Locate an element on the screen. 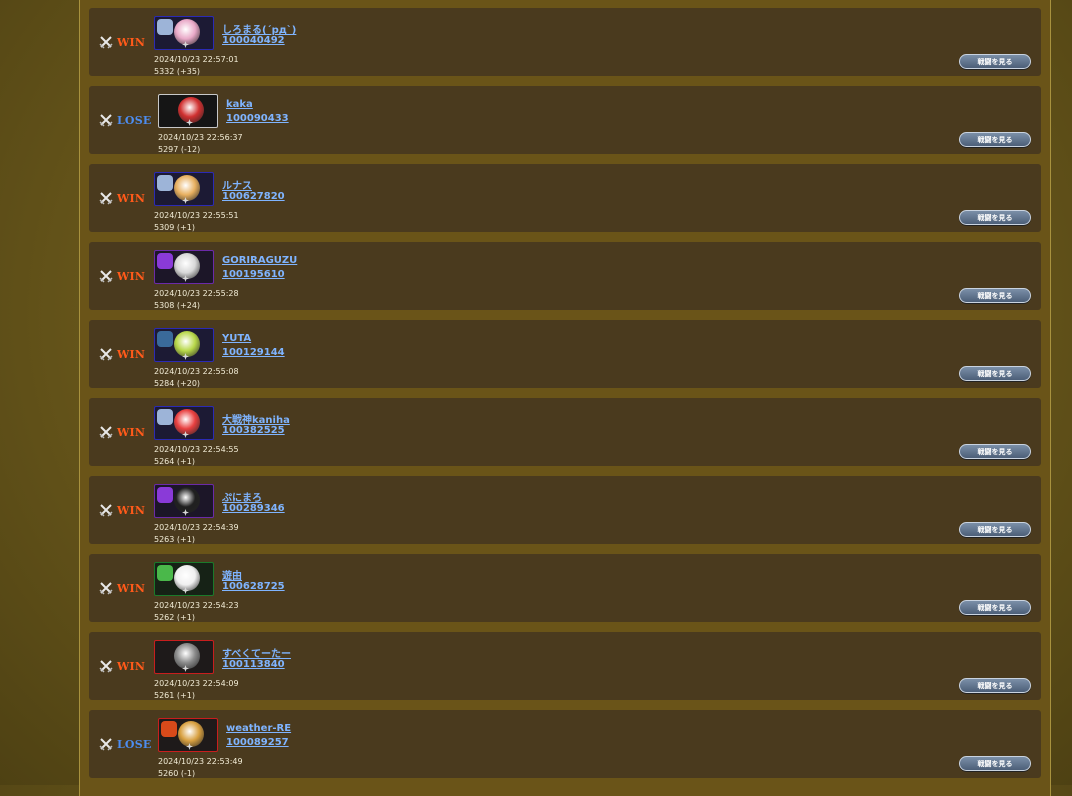 Image resolution: width=1072 pixels, height=796 pixels. player-name-link: kaka is located at coordinates (239, 104).